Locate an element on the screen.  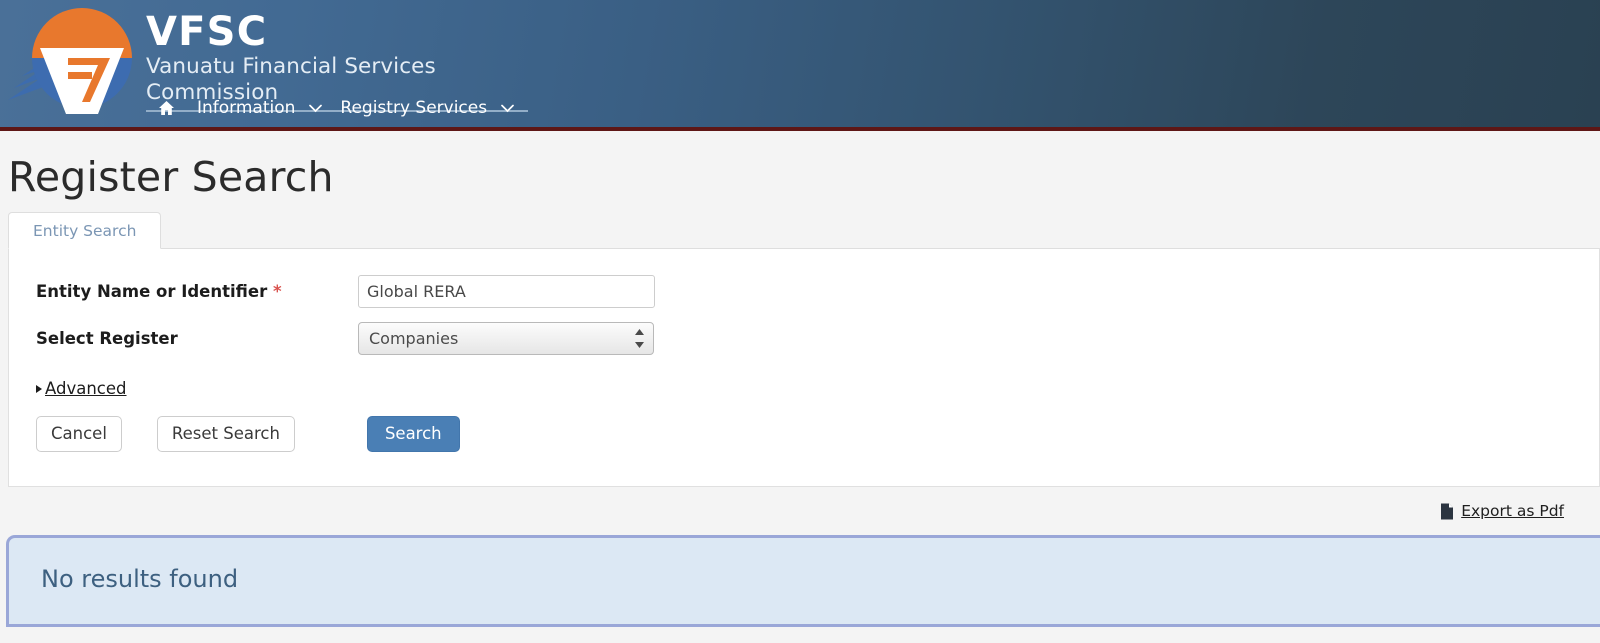
search-button: Search is located at coordinates (413, 434).